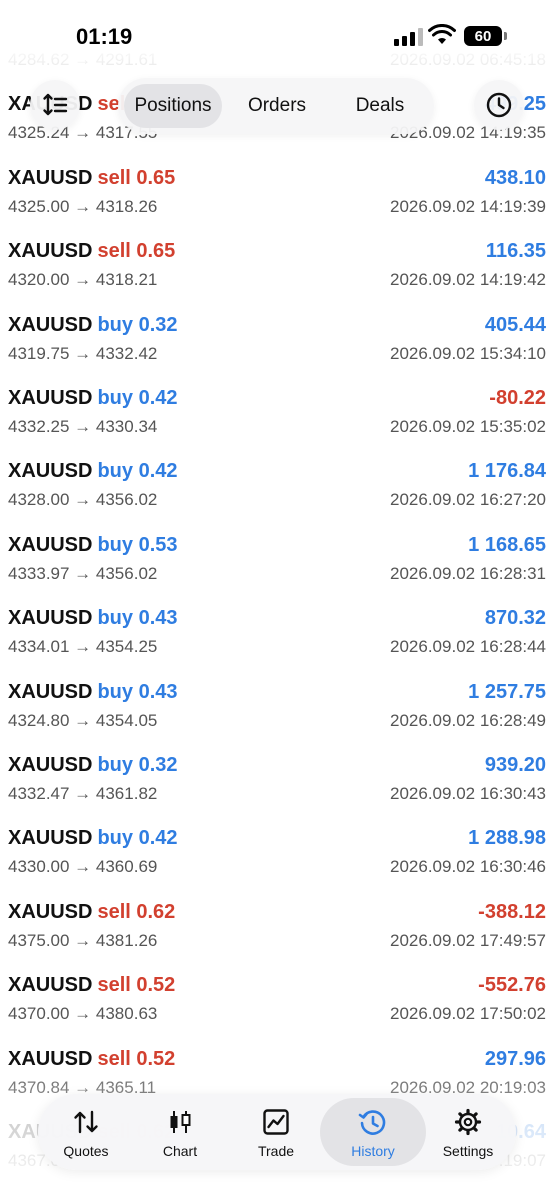 This screenshot has height=1200, width=554. I want to click on history-clock-icon, so click(372, 1122).